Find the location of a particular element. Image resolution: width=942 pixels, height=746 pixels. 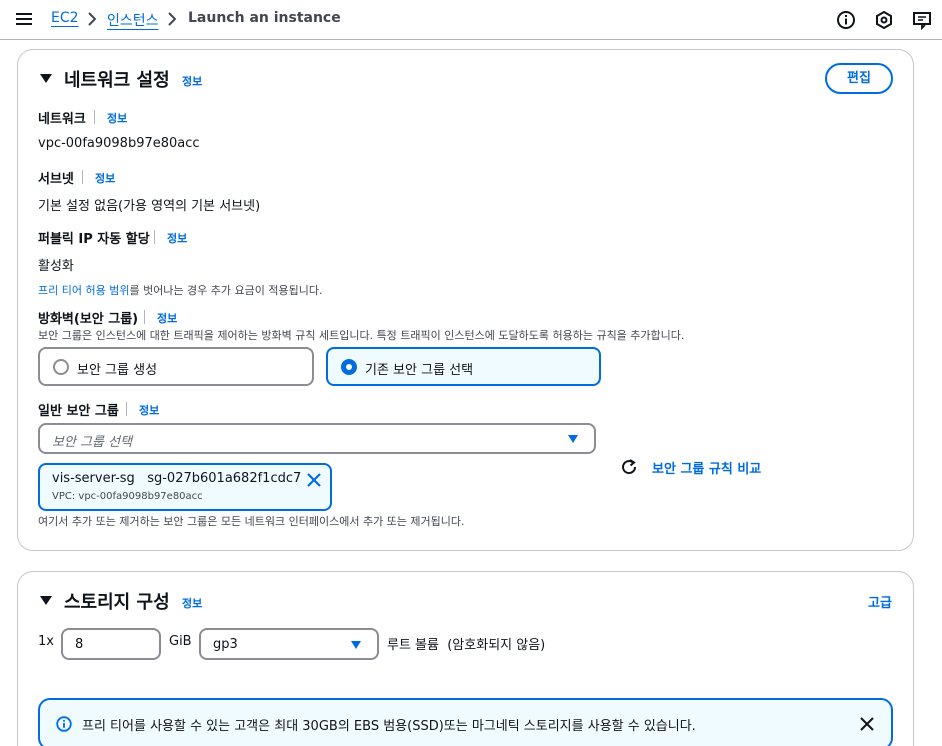

free-tier-note: 프리 티어 허용 범위를 벗어나는 경우 추가 요금이 적용됩니다. is located at coordinates (180, 290).